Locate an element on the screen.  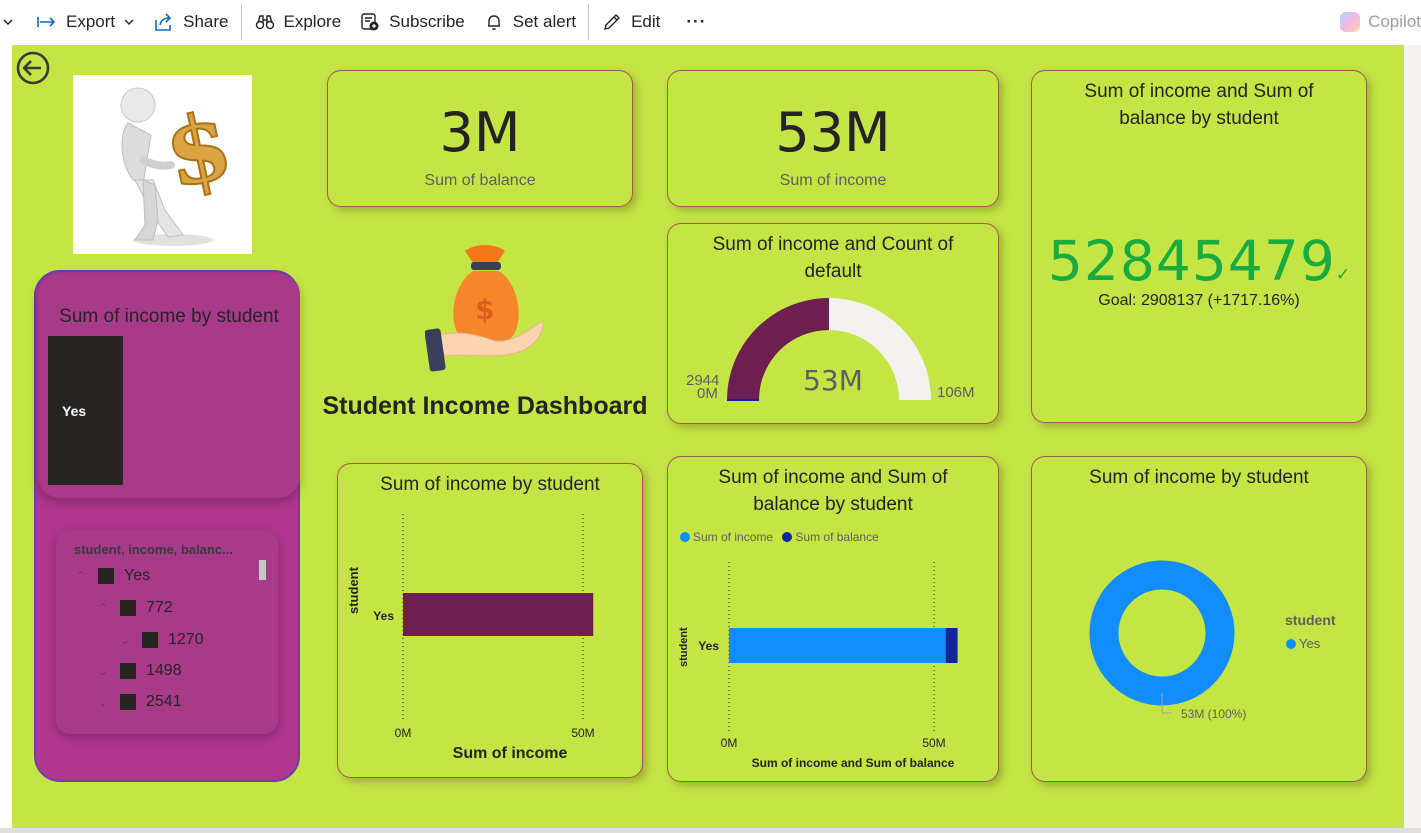
toolbar-divider is located at coordinates (241, 22).